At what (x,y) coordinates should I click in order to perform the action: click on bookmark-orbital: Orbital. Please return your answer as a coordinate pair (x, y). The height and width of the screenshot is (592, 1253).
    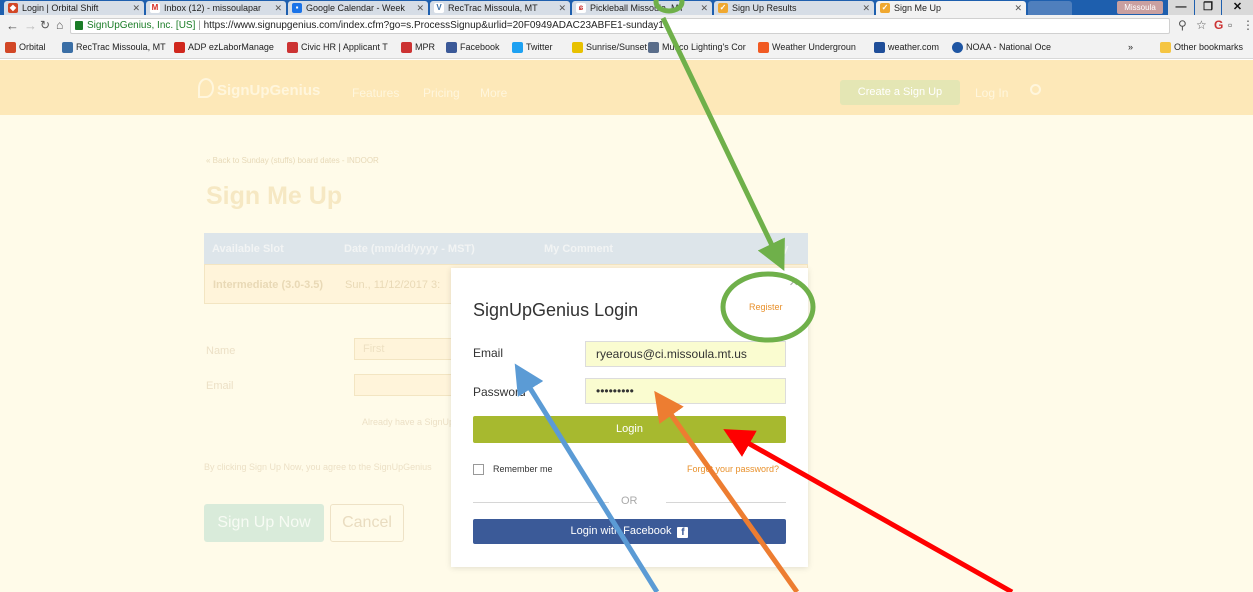
    Looking at the image, I should click on (25, 47).